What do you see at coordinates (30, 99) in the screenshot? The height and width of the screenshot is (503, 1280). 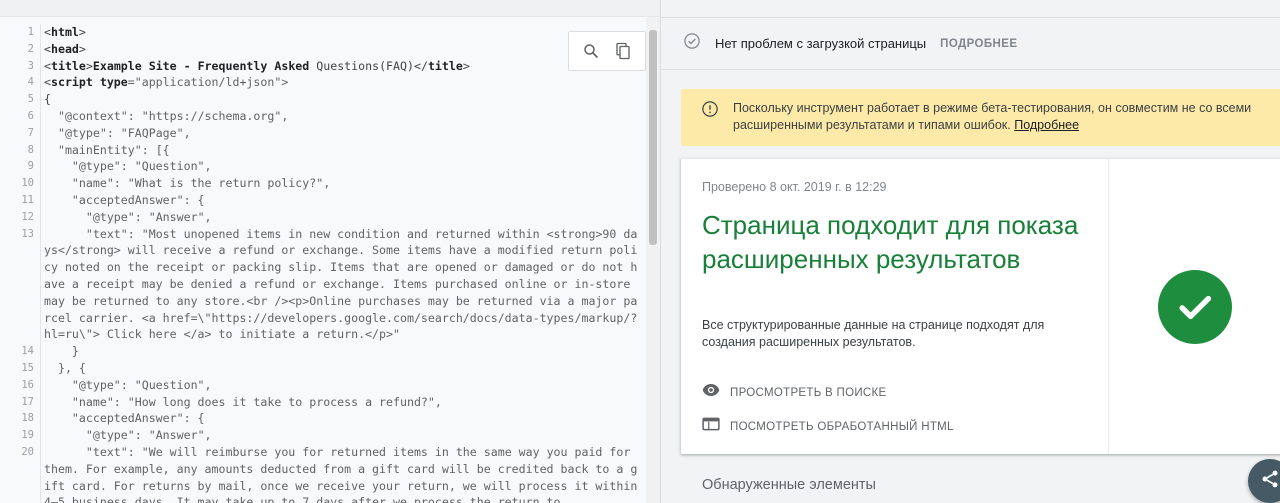 I see `line-number: 5` at bounding box center [30, 99].